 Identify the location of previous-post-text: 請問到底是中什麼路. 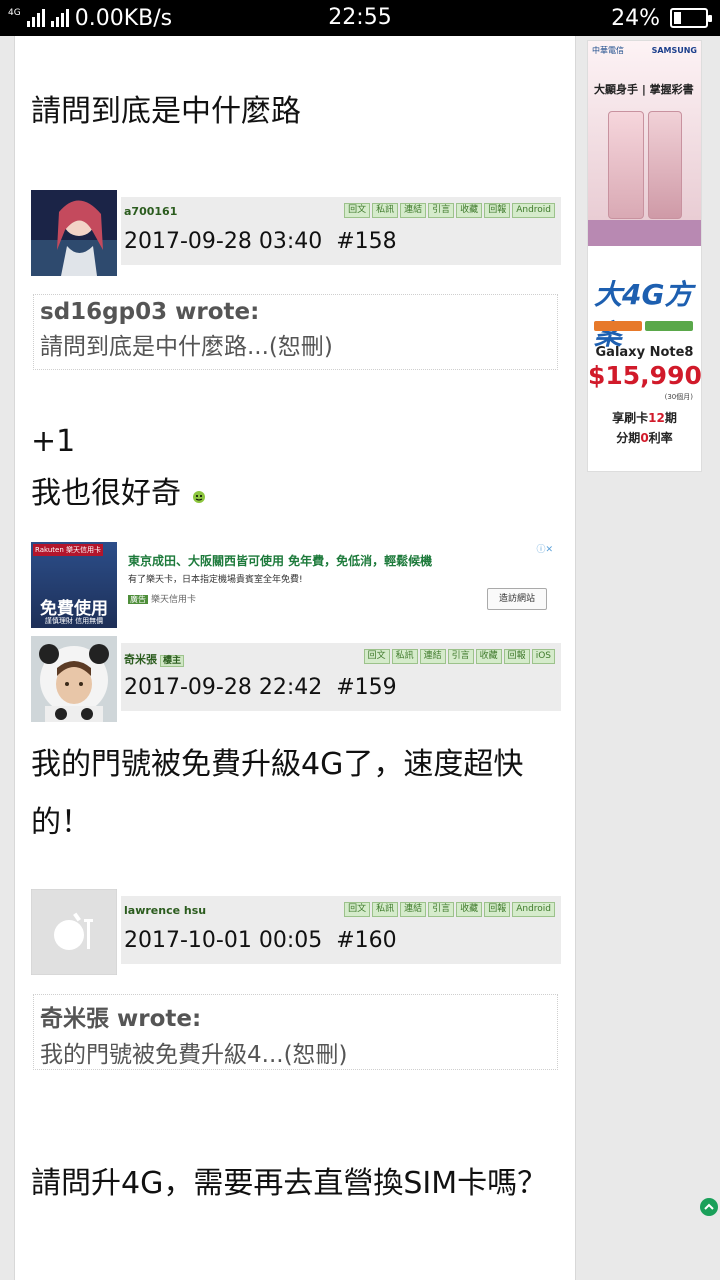
(166, 111).